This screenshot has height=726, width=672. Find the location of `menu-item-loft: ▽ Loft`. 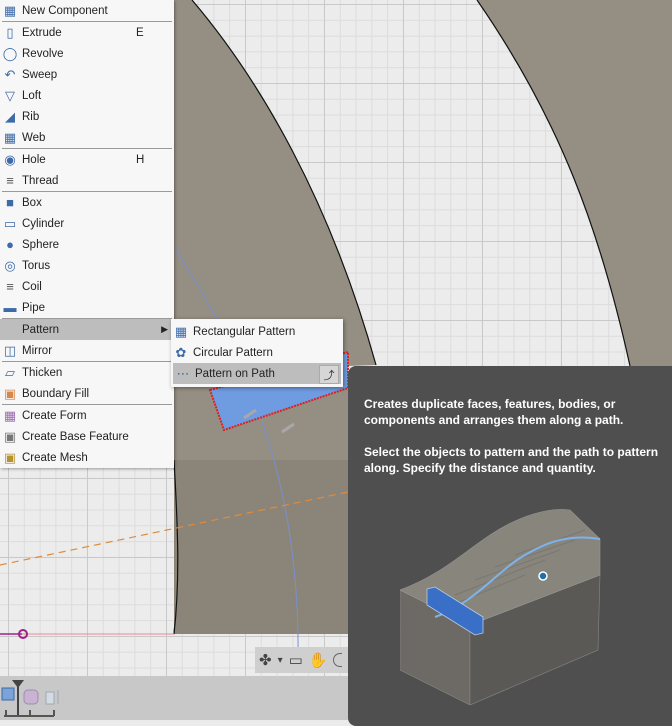

menu-item-loft: ▽ Loft is located at coordinates (87, 95).